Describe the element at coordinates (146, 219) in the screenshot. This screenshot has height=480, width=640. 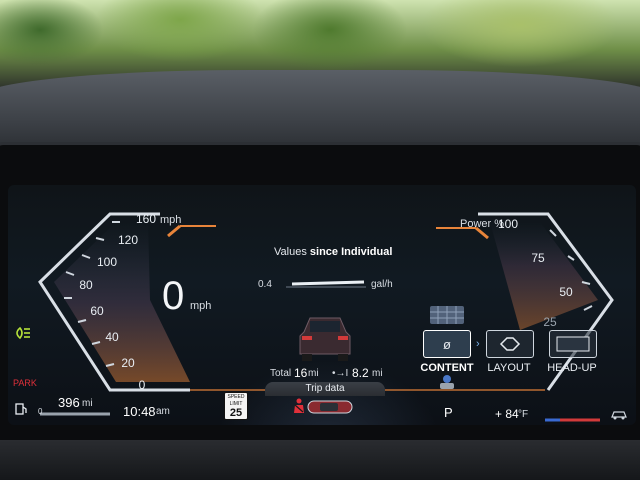
I see `speed-tick-160: 160` at that location.